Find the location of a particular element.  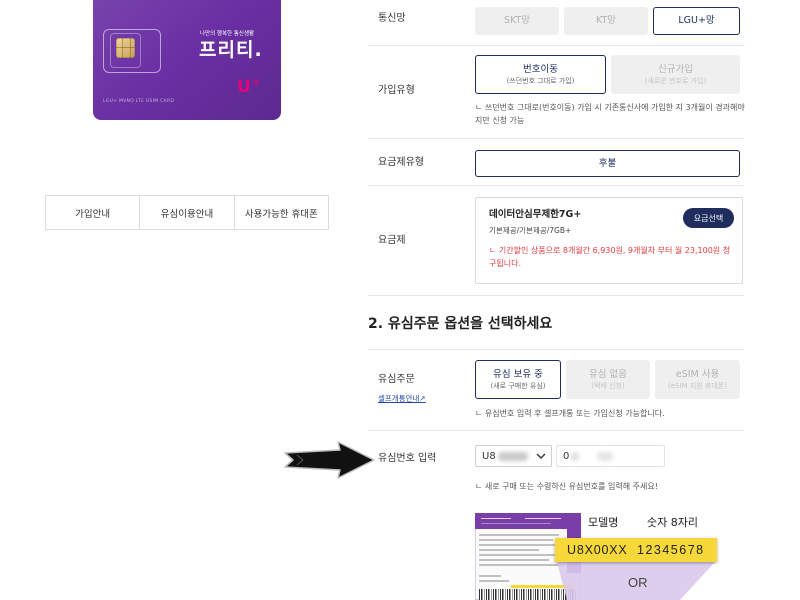

option-label: 후불 is located at coordinates (607, 163).